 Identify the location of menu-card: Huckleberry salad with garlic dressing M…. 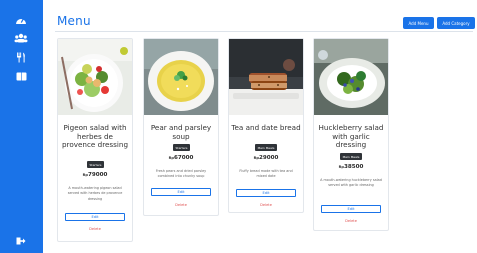
(351, 134).